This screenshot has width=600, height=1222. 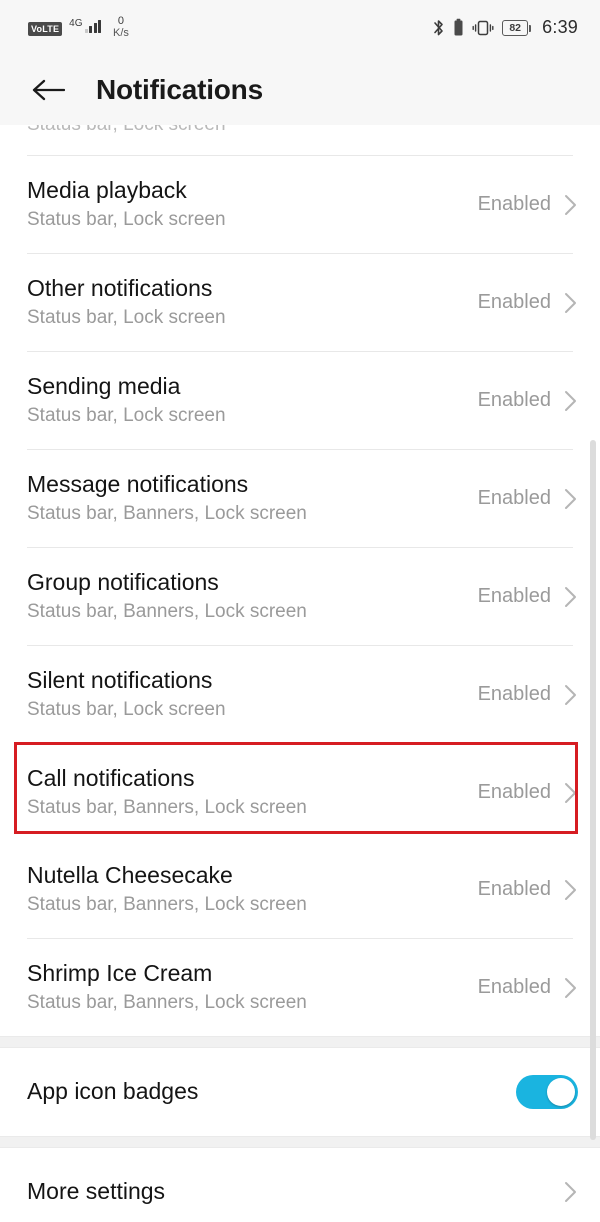 I want to click on list-item-title: Silent notifications, so click(x=120, y=680).